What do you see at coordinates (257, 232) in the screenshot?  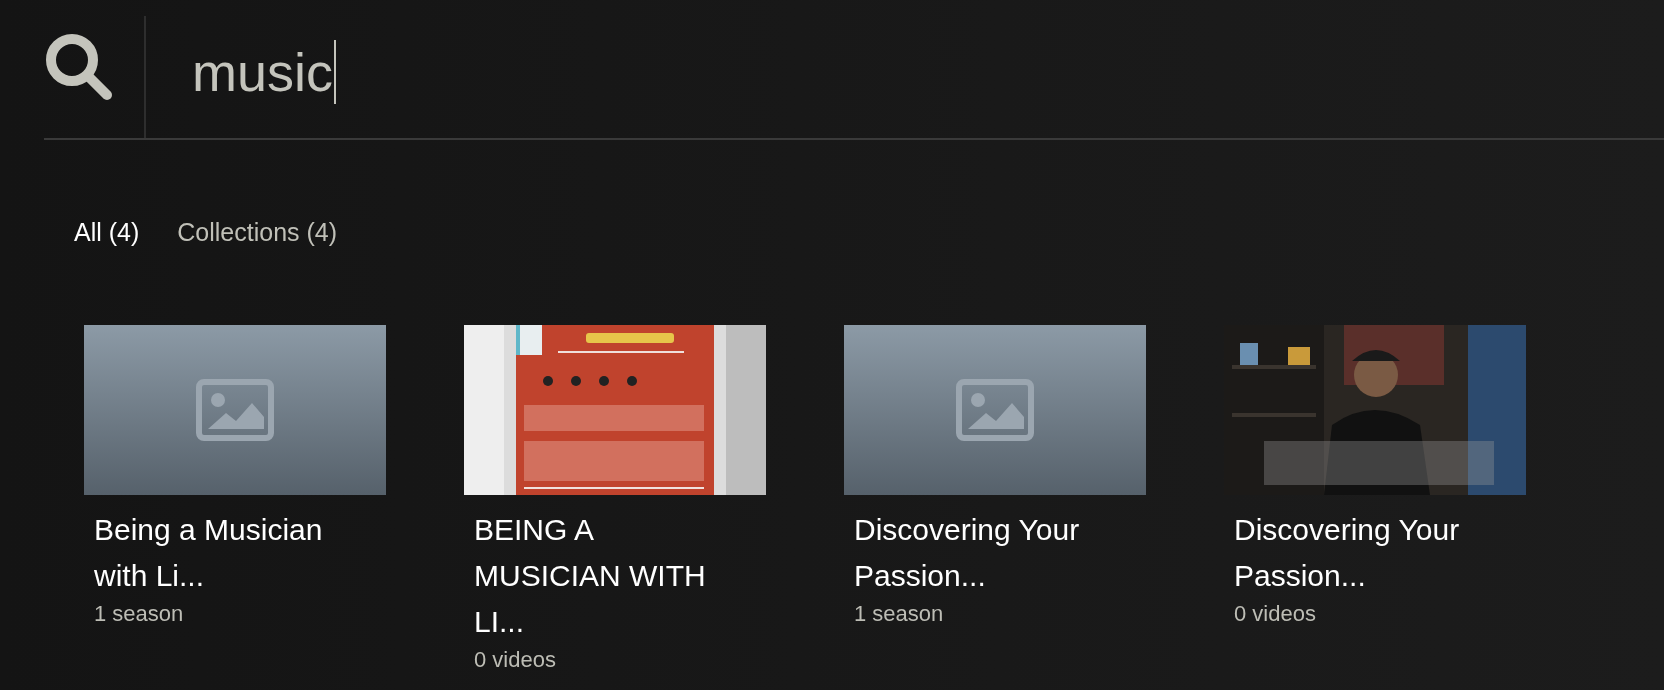 I see `filter-tab: Collections (4)` at bounding box center [257, 232].